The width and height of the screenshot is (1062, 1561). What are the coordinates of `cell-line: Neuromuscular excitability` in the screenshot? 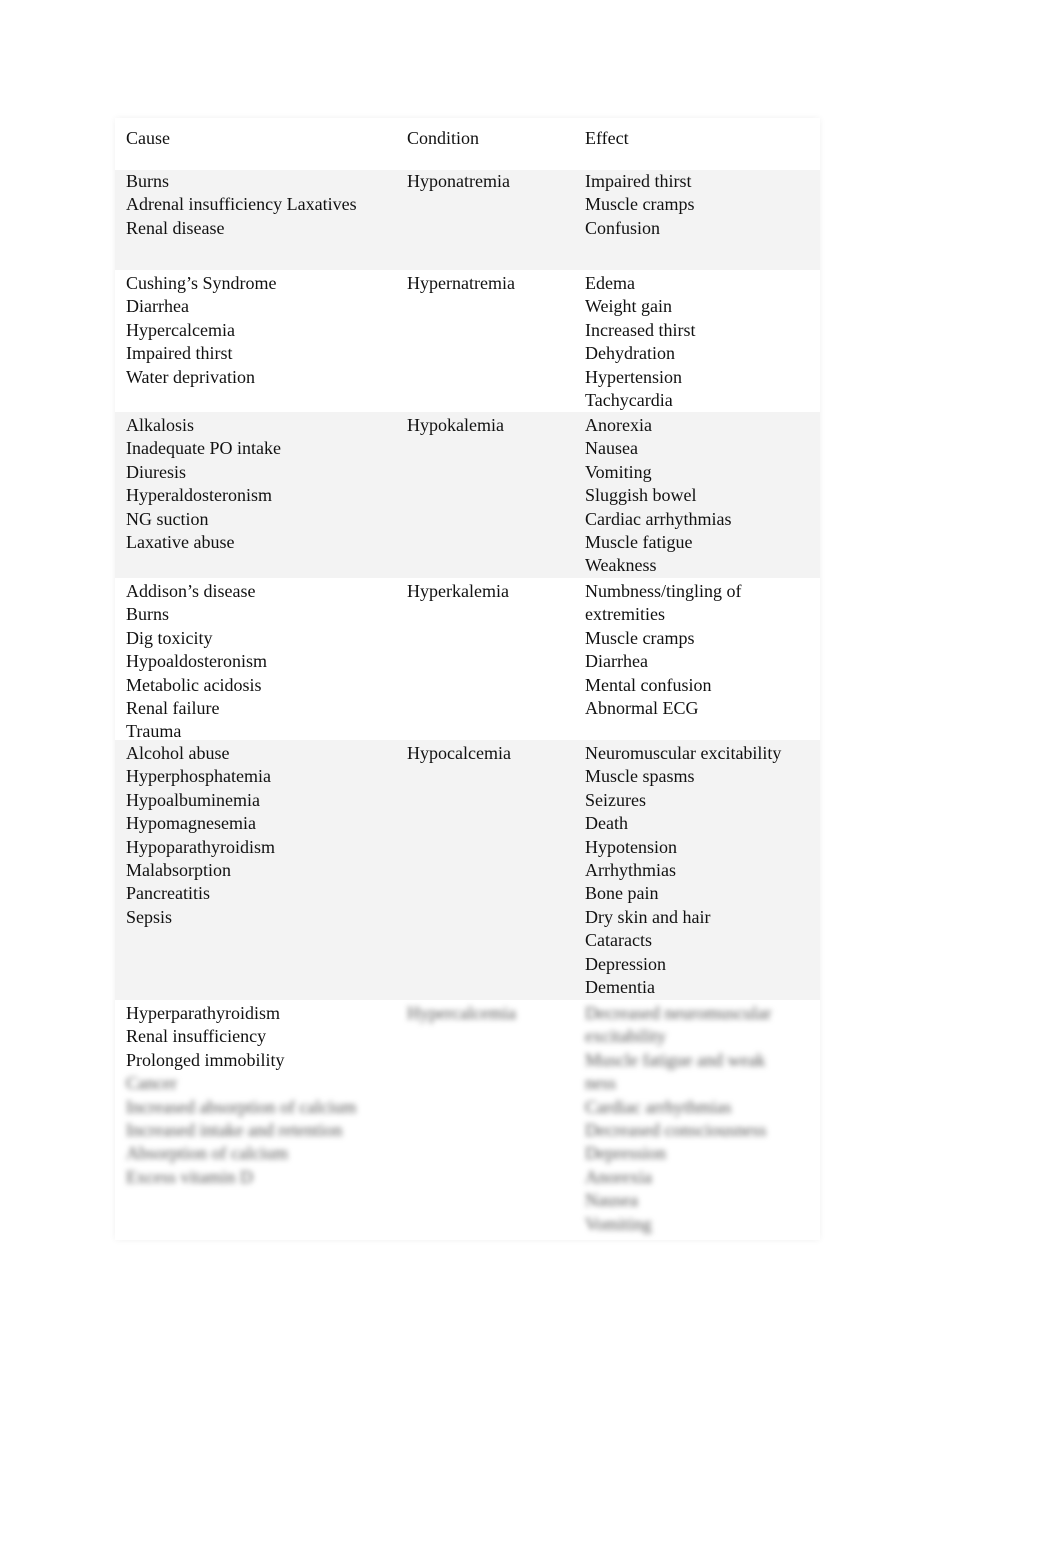 It's located at (683, 753).